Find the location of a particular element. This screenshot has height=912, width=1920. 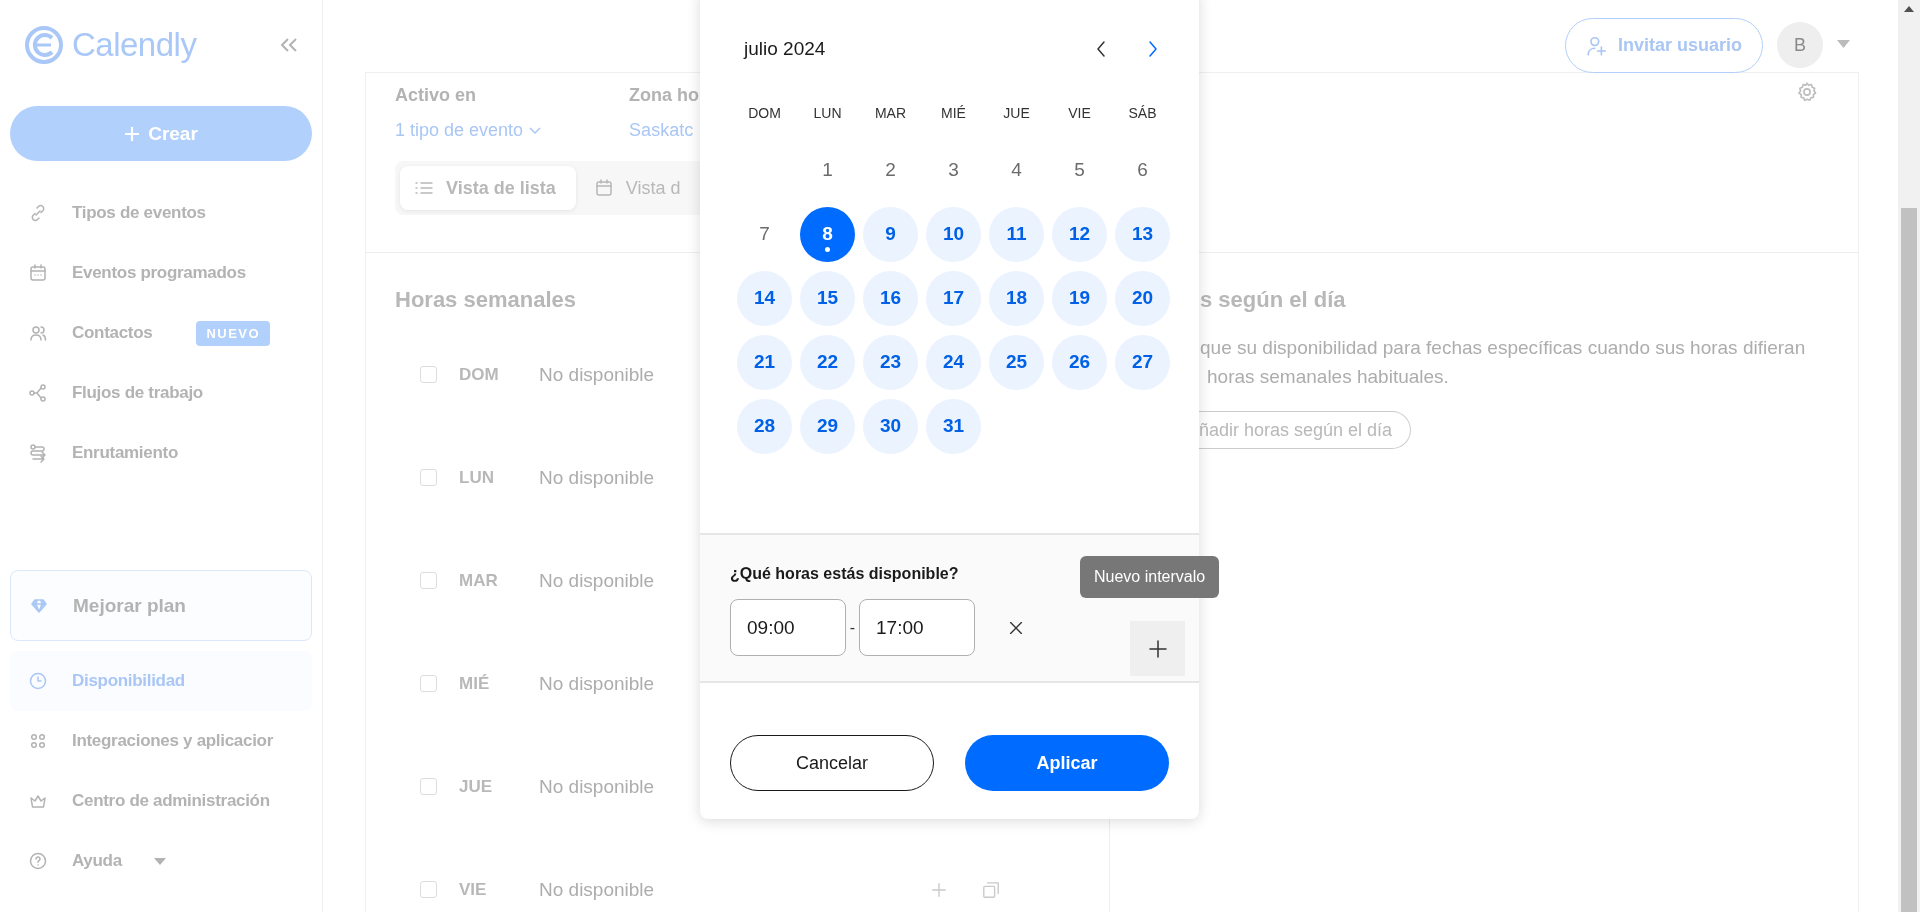

calendar-day: 20 is located at coordinates (1142, 298).